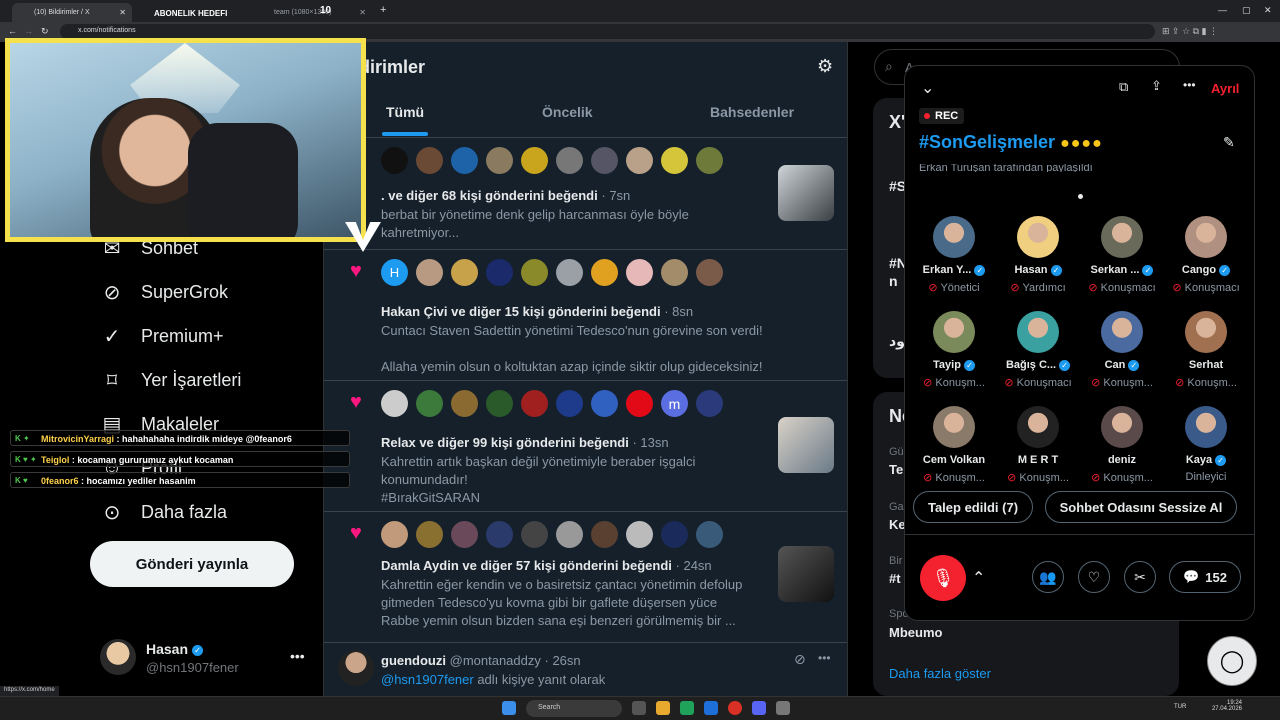 The image size is (1280, 720). Describe the element at coordinates (889, 66) in the screenshot. I see `search-icon: ⌕` at that location.